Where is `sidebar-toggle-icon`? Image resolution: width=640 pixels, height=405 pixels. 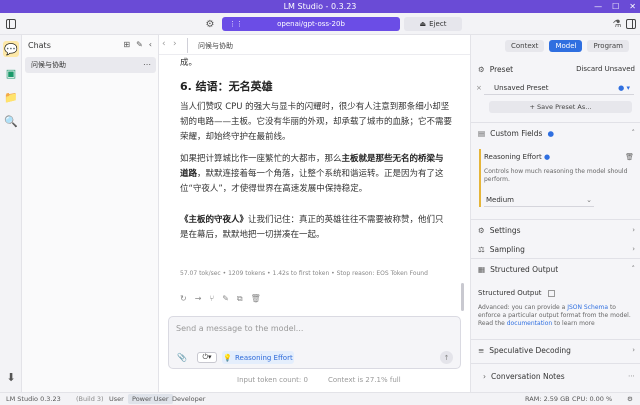 sidebar-toggle-icon is located at coordinates (11, 24).